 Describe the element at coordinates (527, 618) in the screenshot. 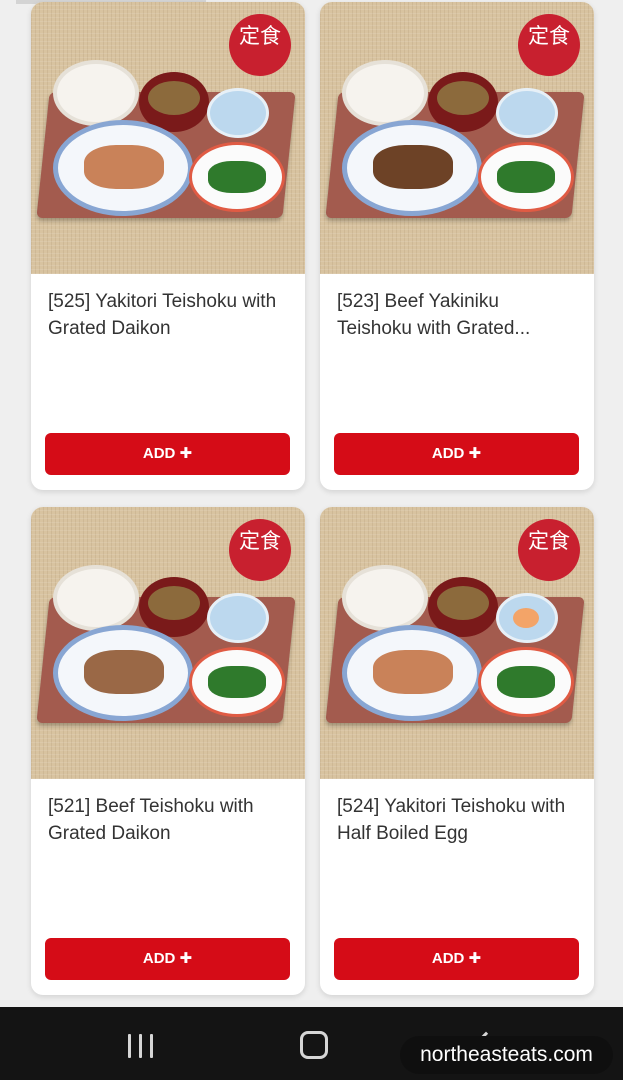

I see `half-boiled-egg-bowl` at that location.